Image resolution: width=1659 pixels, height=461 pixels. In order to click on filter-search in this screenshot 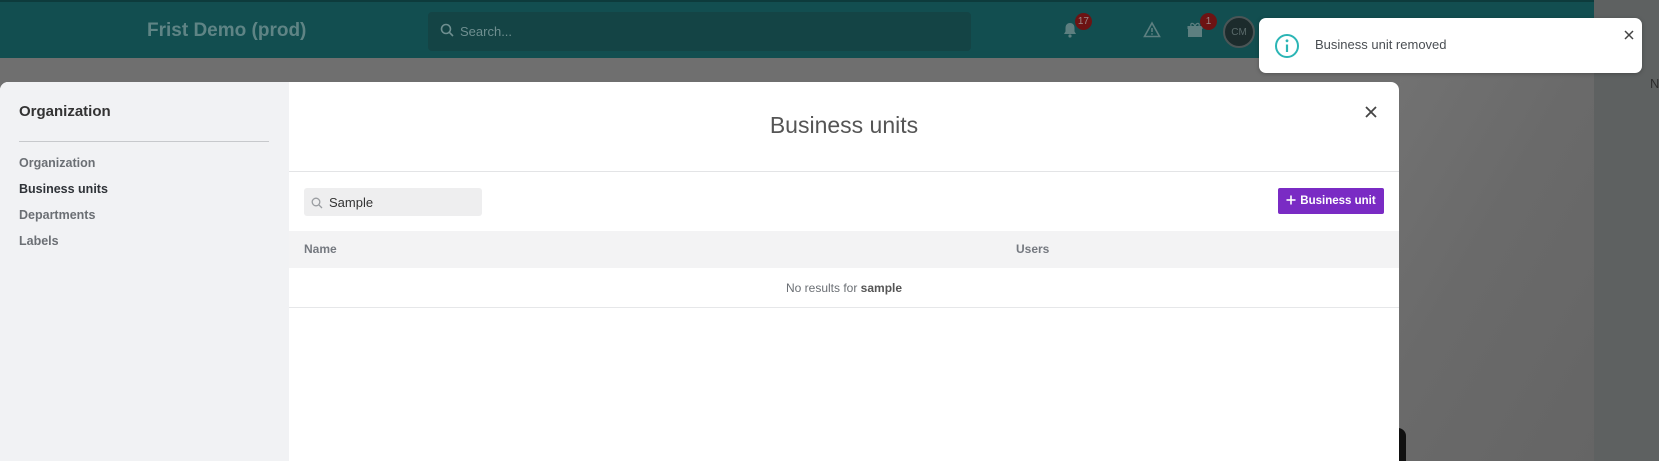, I will do `click(393, 202)`.